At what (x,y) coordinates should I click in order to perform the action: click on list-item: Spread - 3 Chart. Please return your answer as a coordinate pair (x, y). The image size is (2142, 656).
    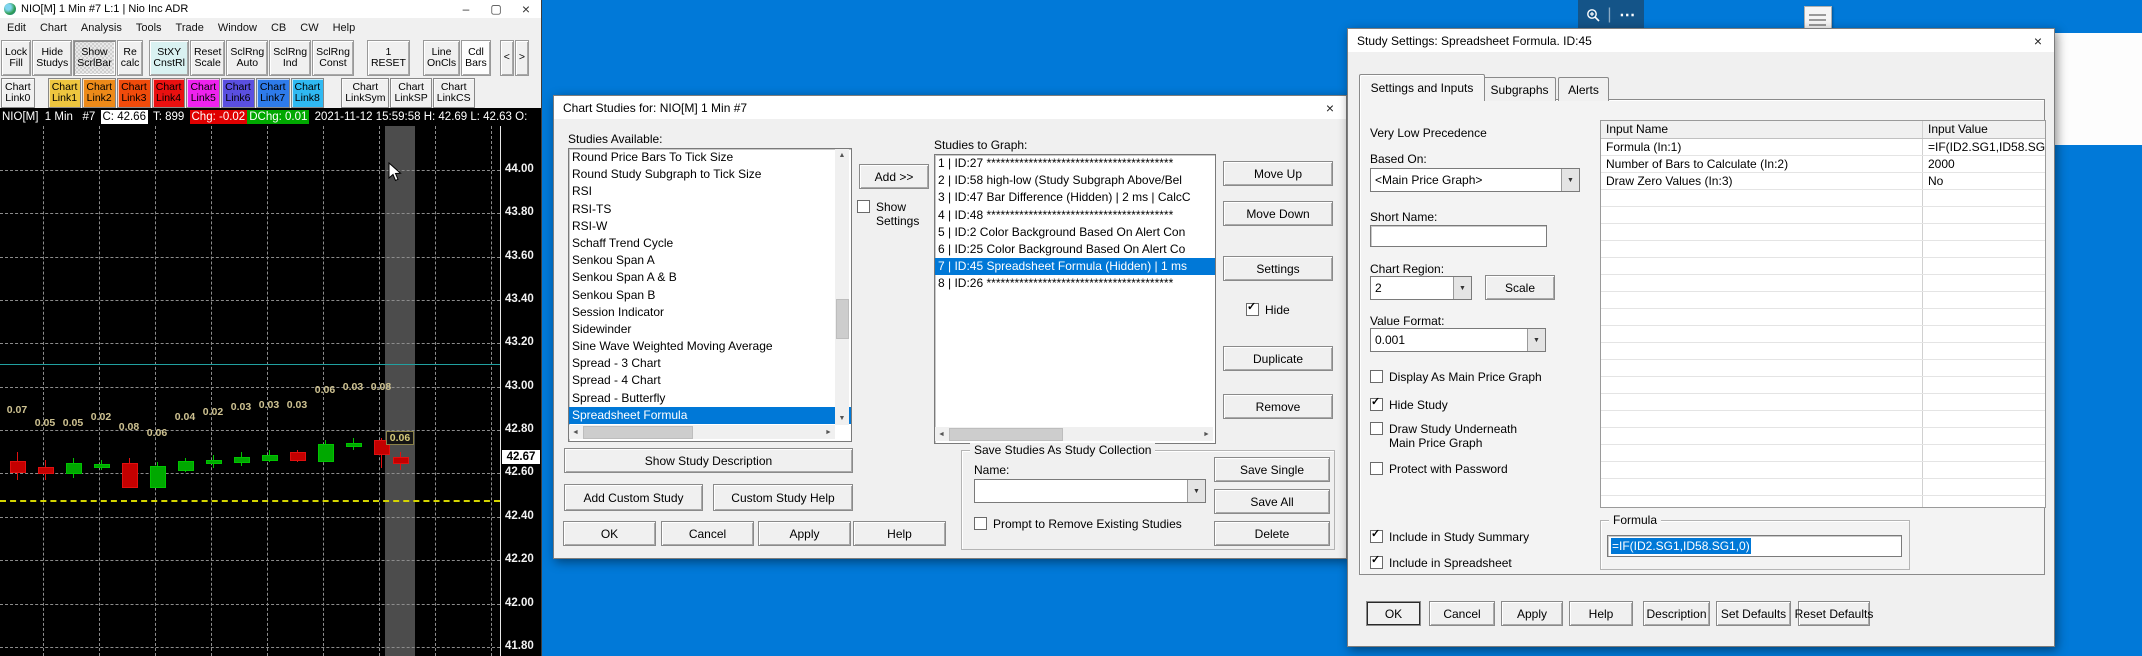
    Looking at the image, I should click on (710, 363).